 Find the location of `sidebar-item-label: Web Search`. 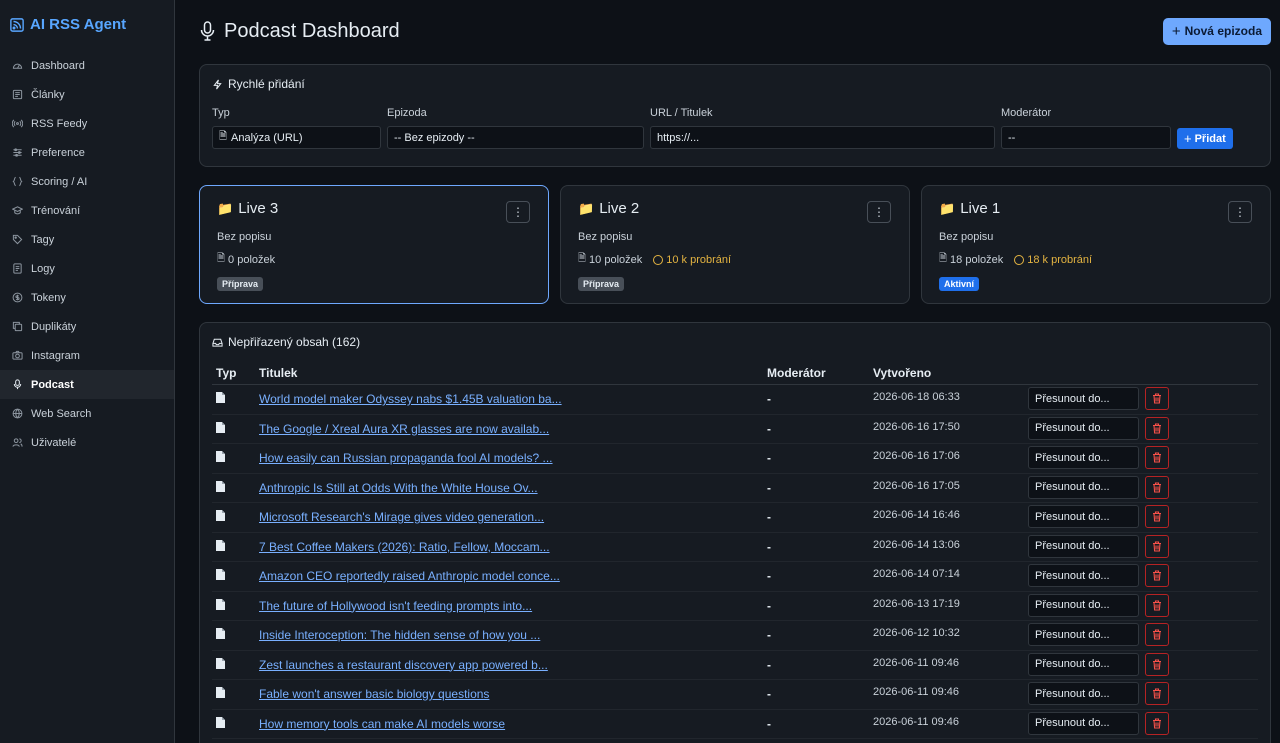

sidebar-item-label: Web Search is located at coordinates (61, 413).